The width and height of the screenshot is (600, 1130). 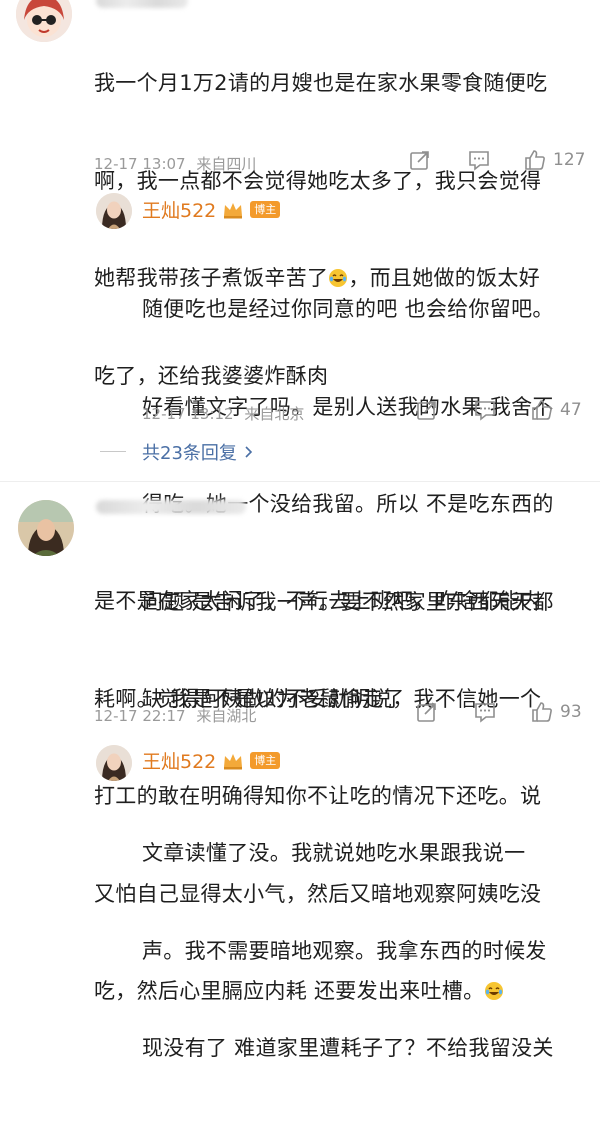 What do you see at coordinates (300, 714) in the screenshot?
I see `comment-actions: 93` at bounding box center [300, 714].